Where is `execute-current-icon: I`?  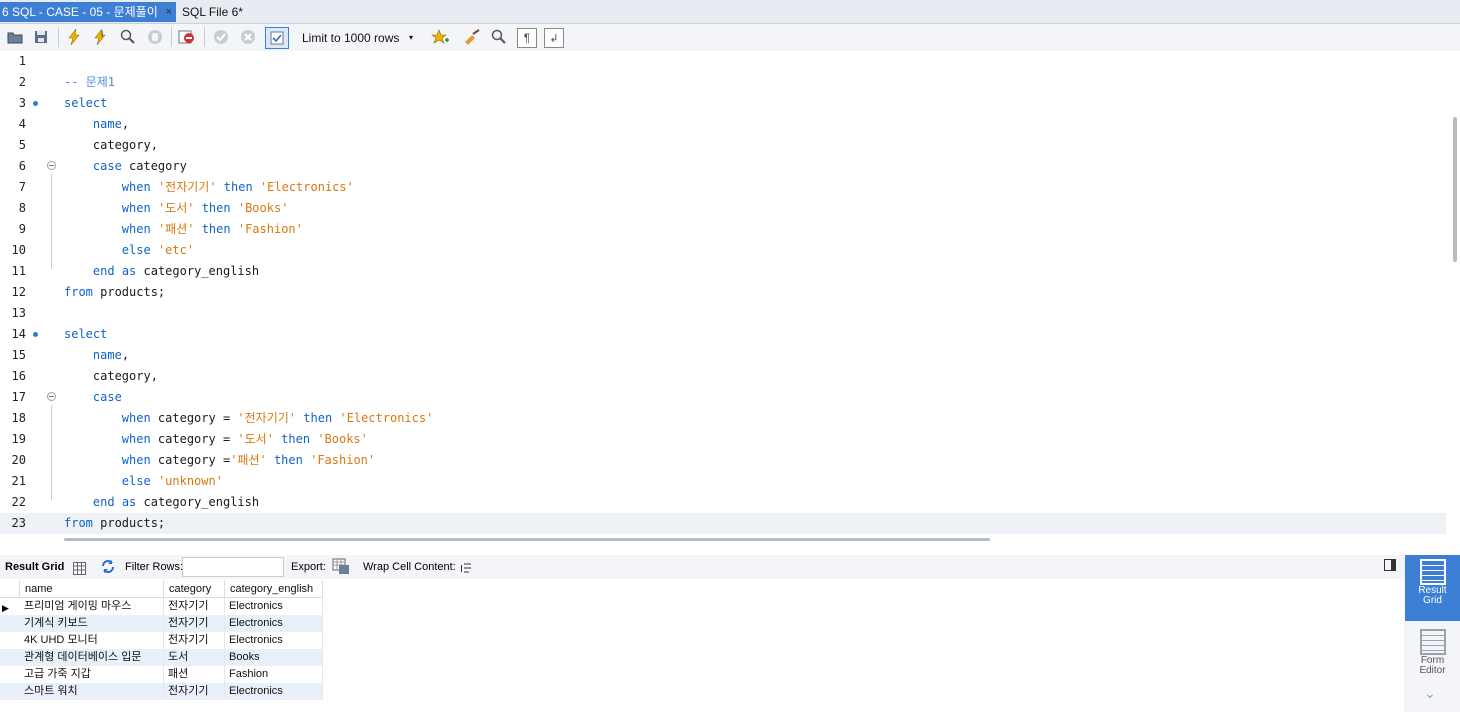
execute-current-icon: I is located at coordinates (101, 37).